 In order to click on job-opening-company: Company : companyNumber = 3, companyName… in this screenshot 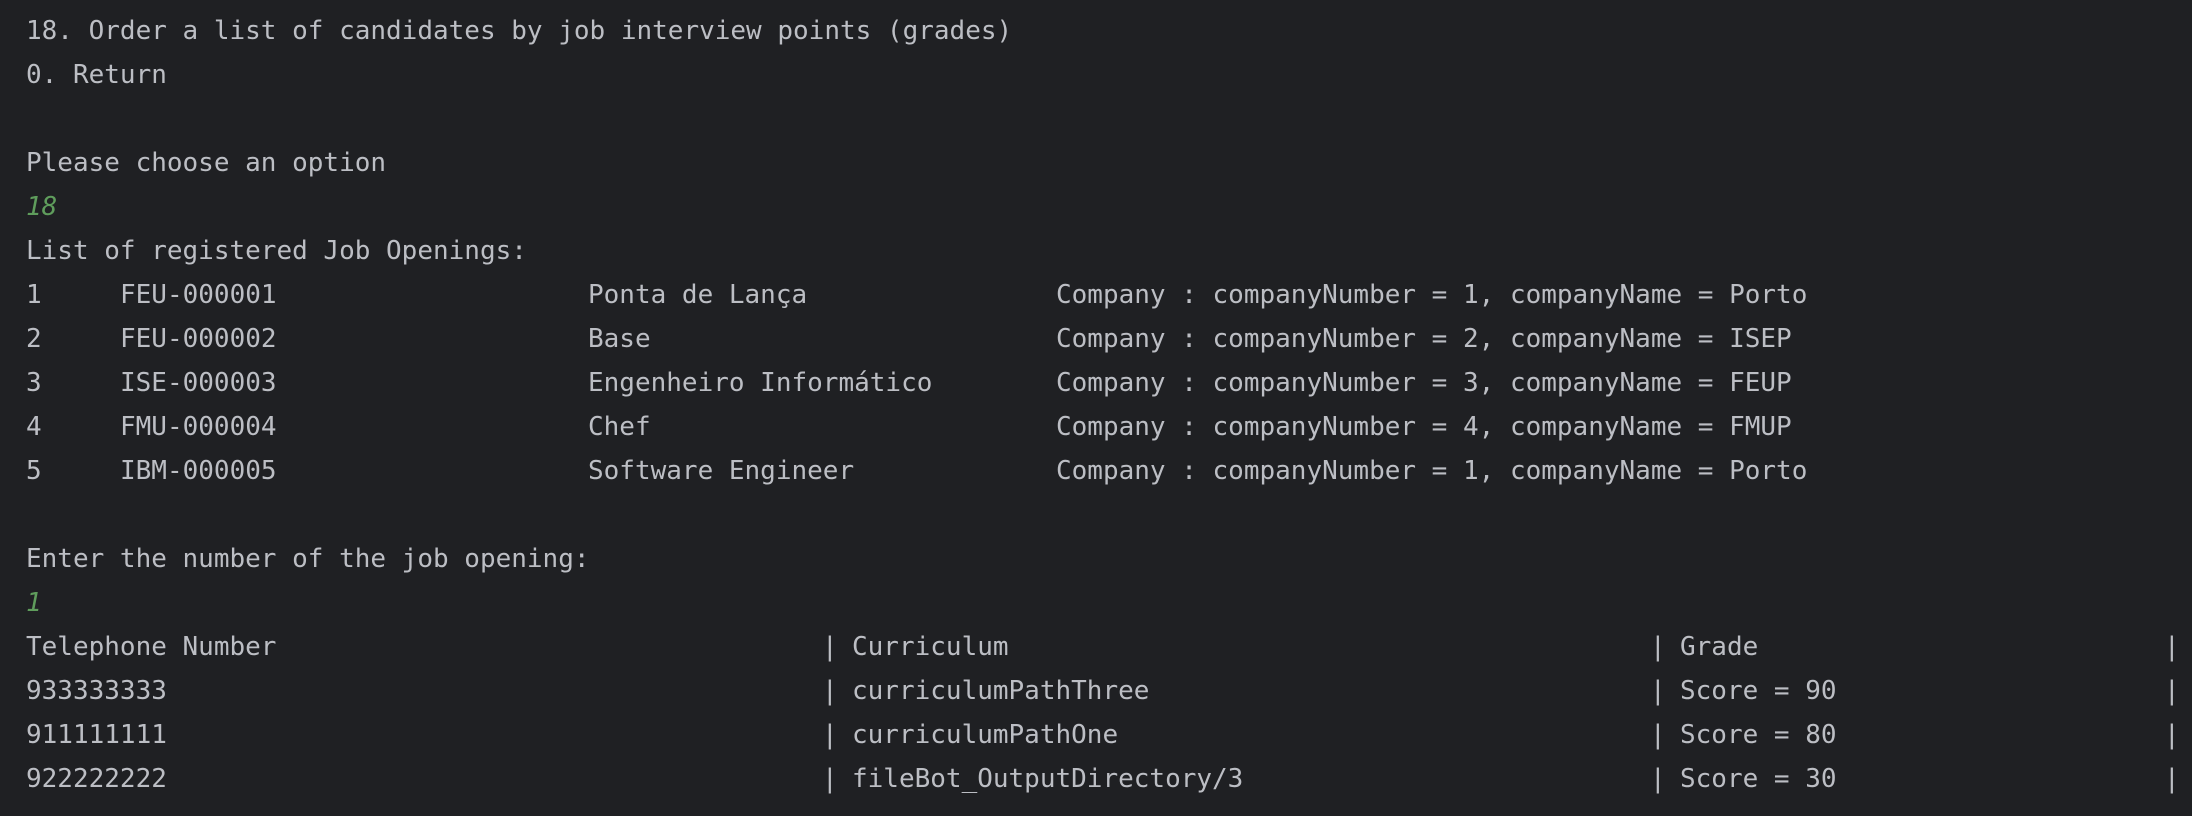, I will do `click(1424, 383)`.